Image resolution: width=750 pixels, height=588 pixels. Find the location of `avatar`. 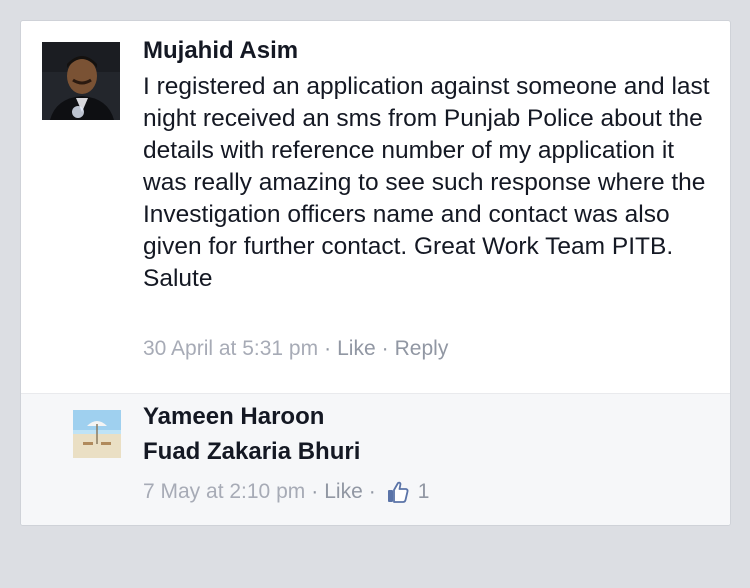

avatar is located at coordinates (81, 81).